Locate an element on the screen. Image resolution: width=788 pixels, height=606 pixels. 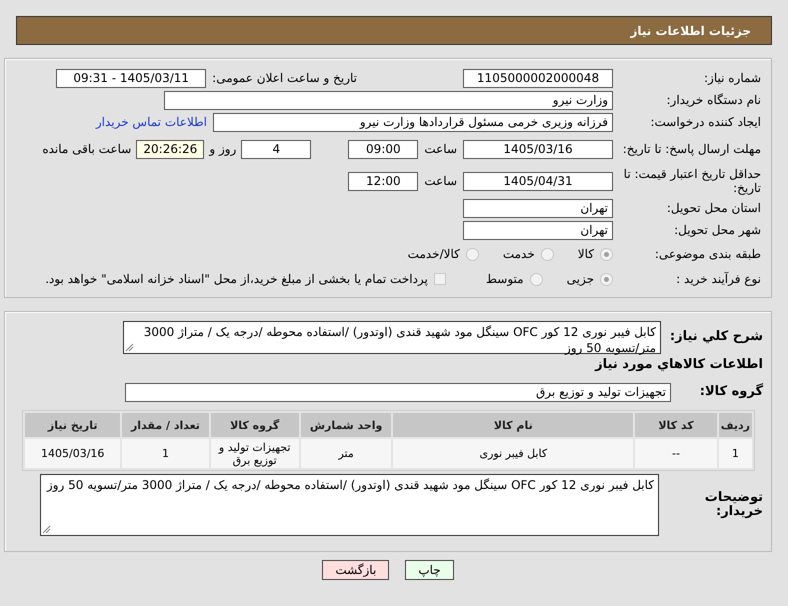
validity-date-field: 1405/04/31 is located at coordinates (538, 181).